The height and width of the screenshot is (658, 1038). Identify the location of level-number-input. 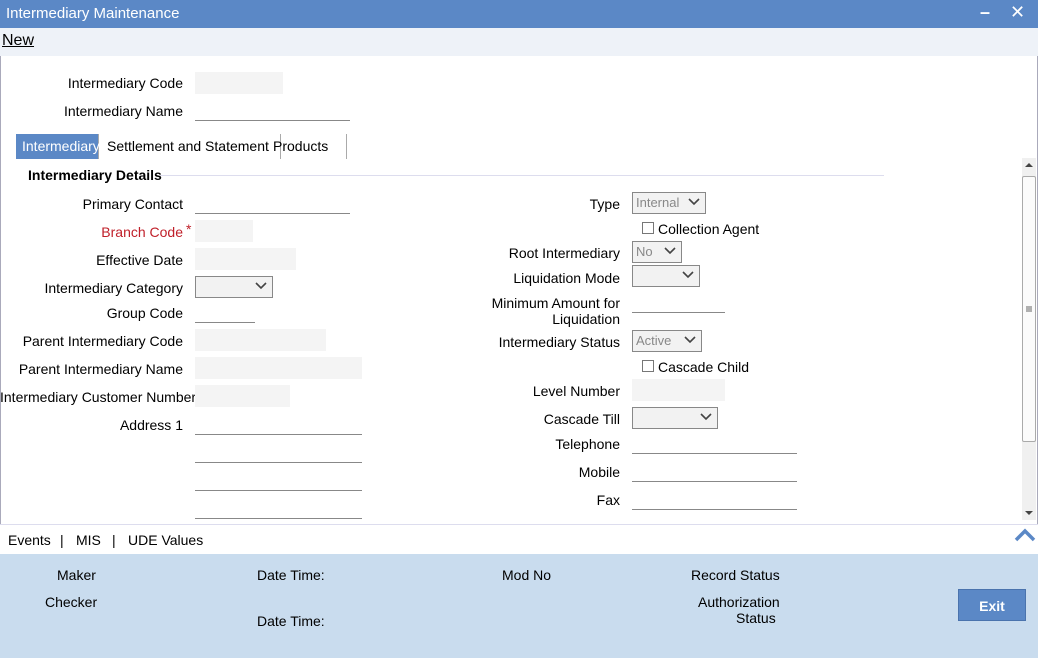
(678, 390).